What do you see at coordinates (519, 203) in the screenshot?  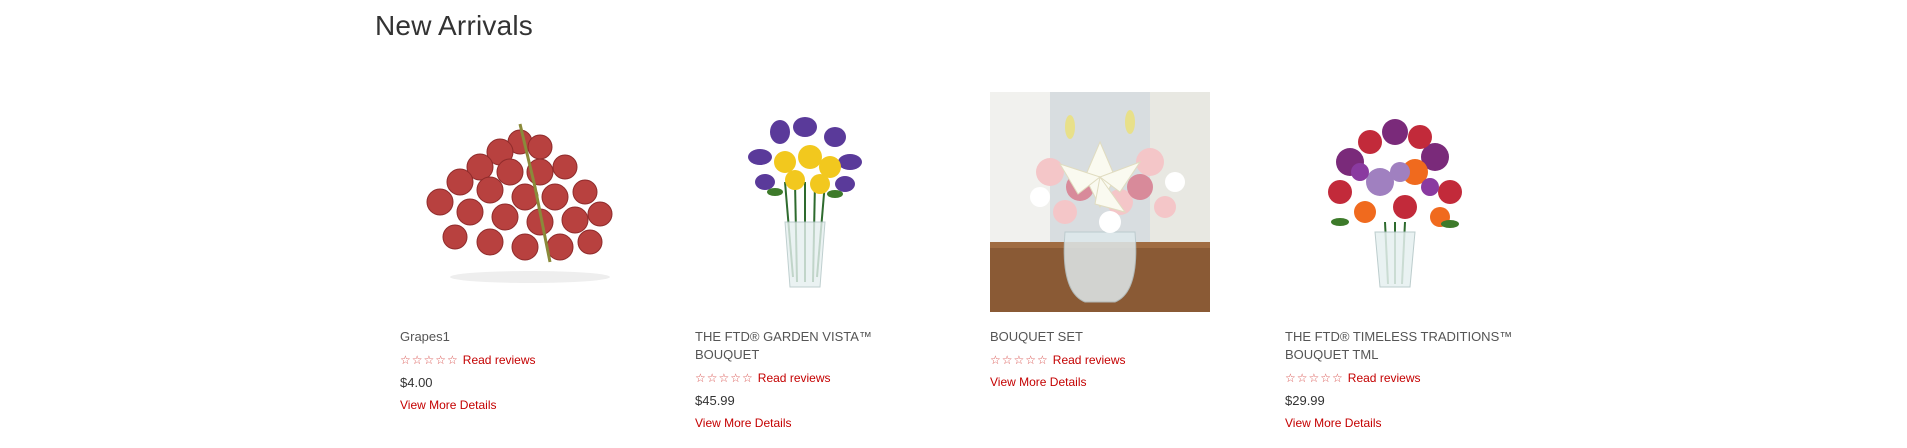 I see `grapes-image` at bounding box center [519, 203].